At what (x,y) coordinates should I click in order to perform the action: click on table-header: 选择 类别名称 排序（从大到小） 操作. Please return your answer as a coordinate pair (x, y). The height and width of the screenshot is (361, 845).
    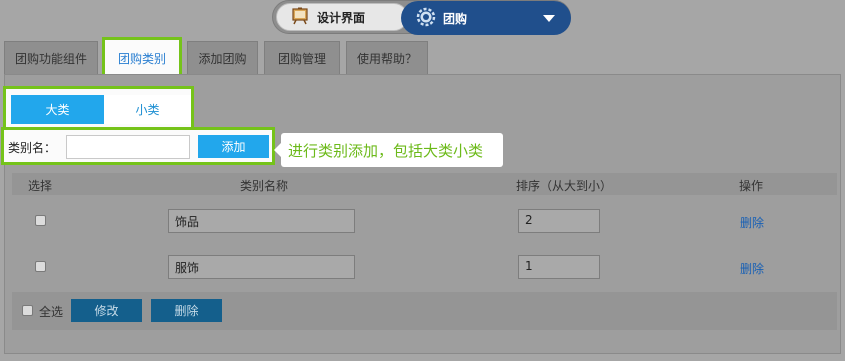
    Looking at the image, I should click on (424, 184).